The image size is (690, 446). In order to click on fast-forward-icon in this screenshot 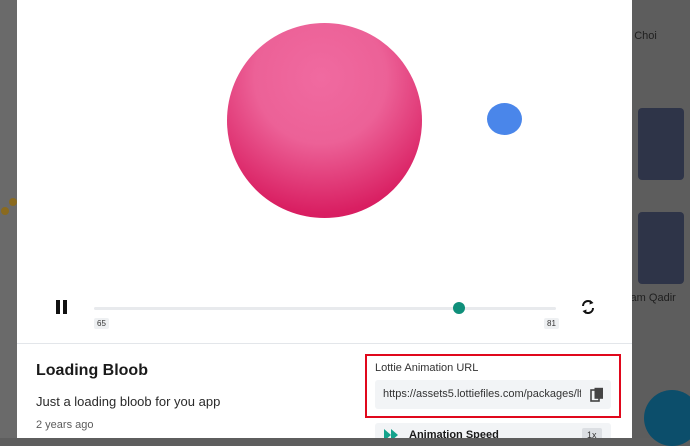, I will do `click(391, 433)`.